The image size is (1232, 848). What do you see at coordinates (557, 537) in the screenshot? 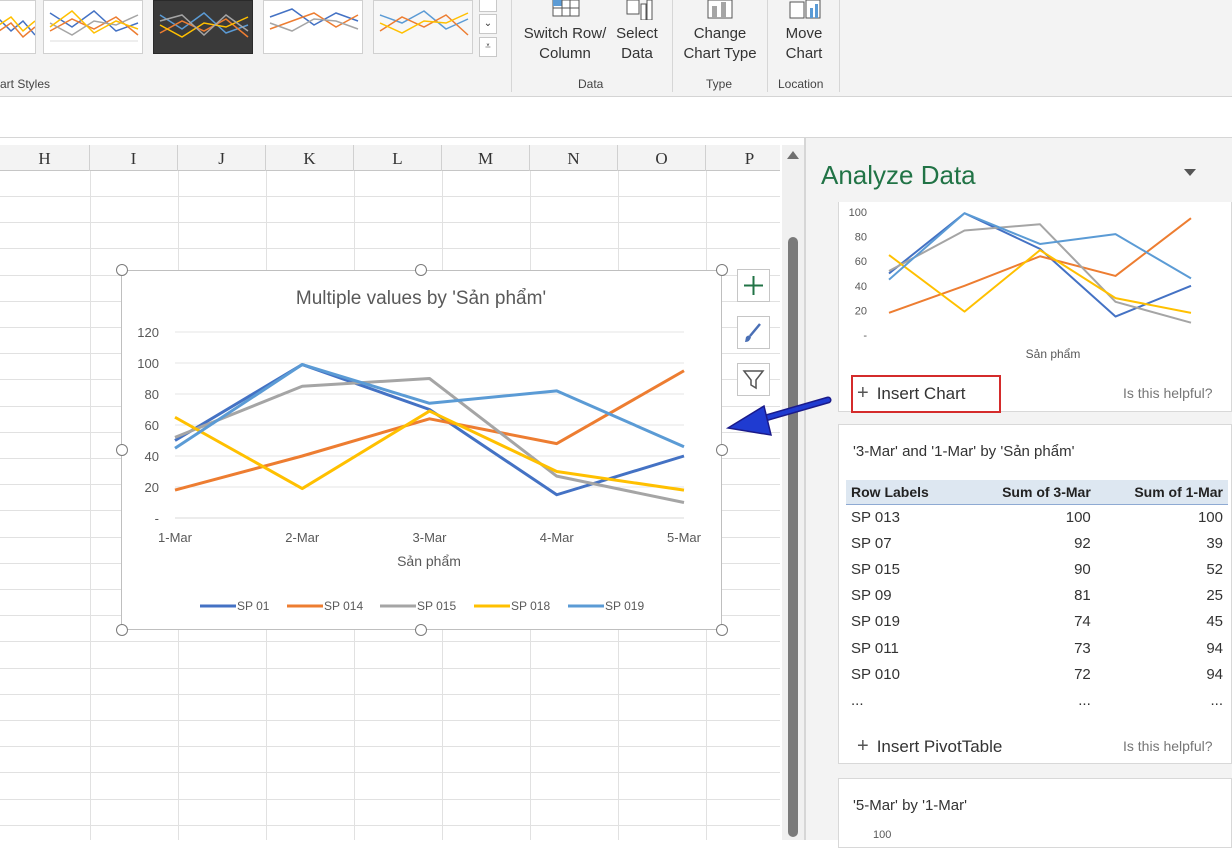
I see `x-tick-label: 4-Mar` at bounding box center [557, 537].